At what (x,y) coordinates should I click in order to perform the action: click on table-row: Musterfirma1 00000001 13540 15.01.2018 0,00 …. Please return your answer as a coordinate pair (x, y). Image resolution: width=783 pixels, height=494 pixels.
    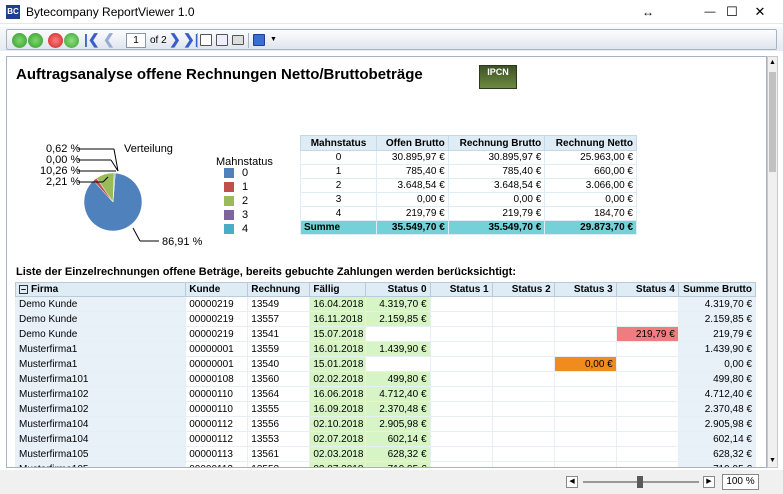
    Looking at the image, I should click on (385, 364).